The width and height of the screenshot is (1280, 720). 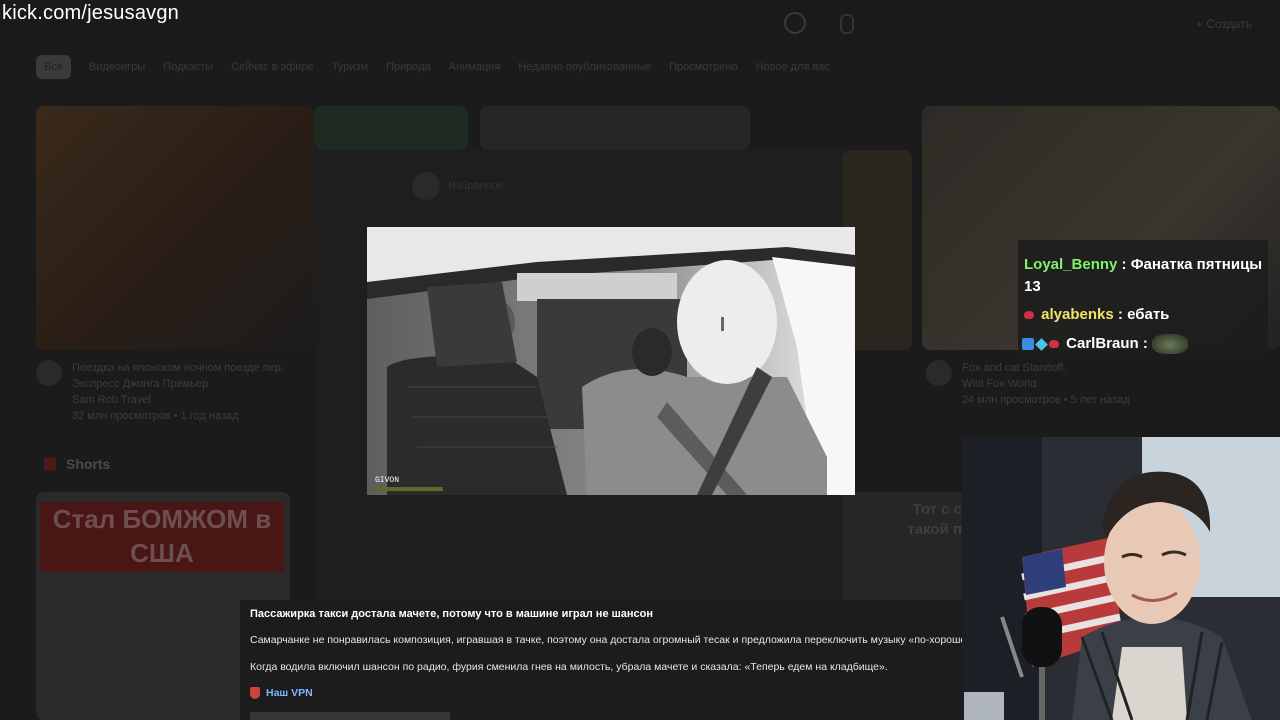 I want to click on video-title: Fox and cat Standoff., so click(x=1082, y=368).